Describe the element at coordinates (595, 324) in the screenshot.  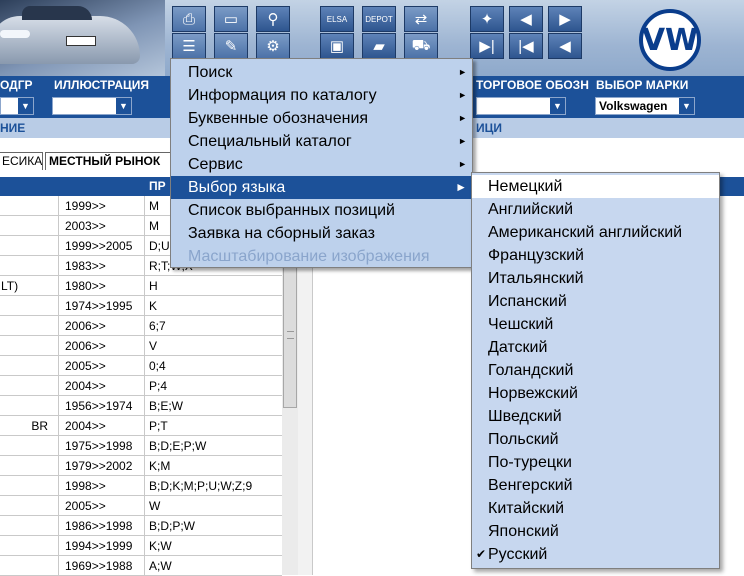
I see `language-option: Чешский` at that location.